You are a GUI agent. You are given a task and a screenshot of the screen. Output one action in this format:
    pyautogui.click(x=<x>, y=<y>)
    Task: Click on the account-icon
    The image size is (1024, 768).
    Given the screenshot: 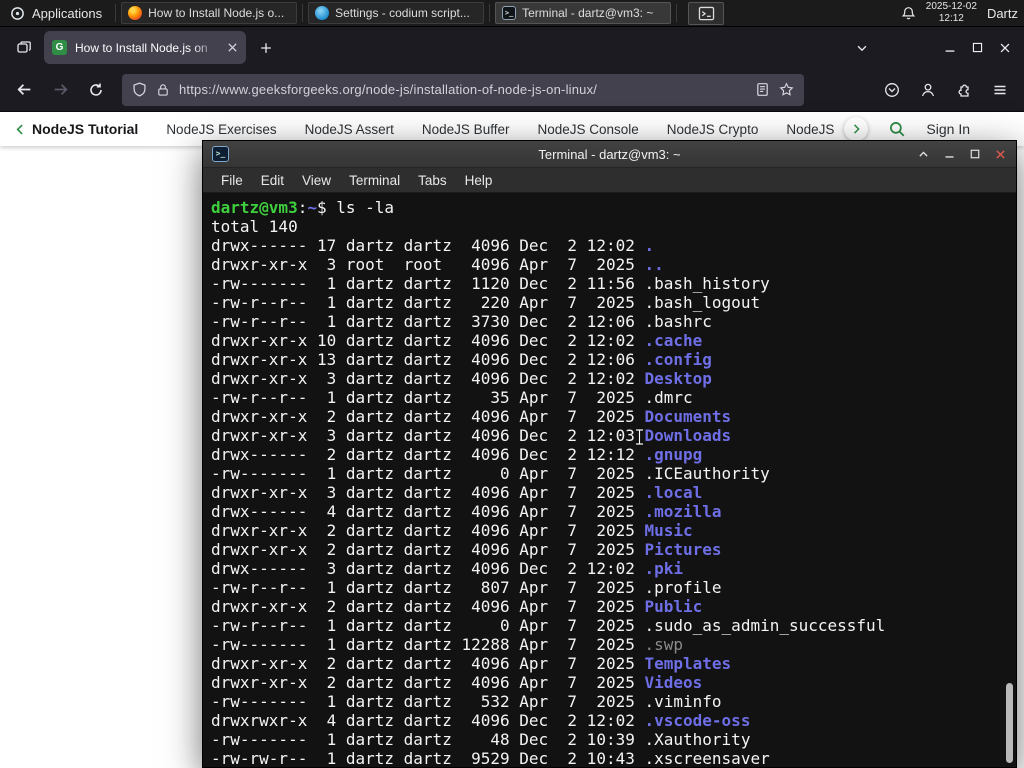 What is the action you would take?
    pyautogui.click(x=928, y=90)
    